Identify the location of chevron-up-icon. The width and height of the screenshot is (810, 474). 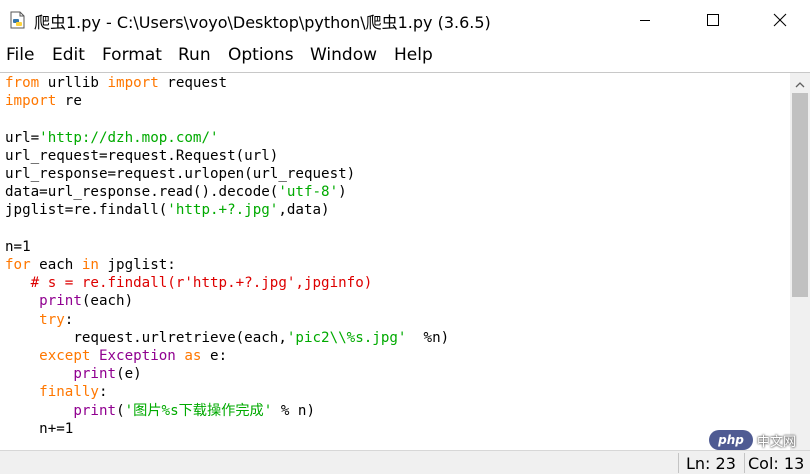
(800, 82).